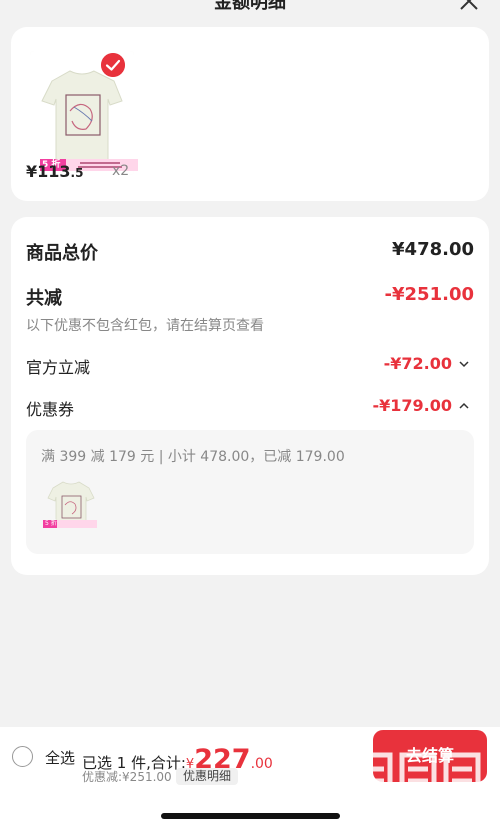 The height and width of the screenshot is (830, 500). I want to click on coupon-label: 优惠券, so click(50, 409).